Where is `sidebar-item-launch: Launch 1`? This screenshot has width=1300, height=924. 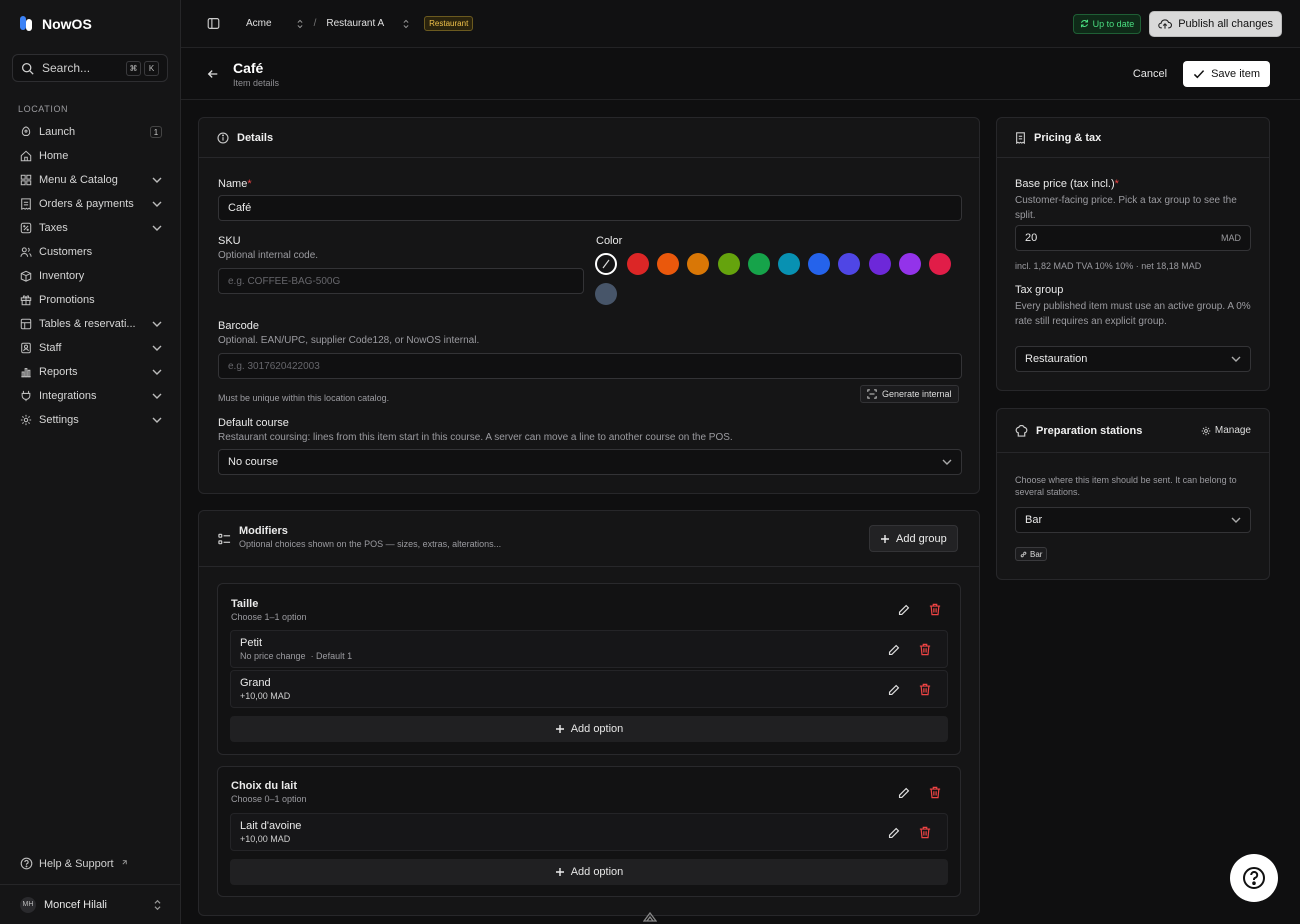
sidebar-item-launch: Launch 1 is located at coordinates (90, 132).